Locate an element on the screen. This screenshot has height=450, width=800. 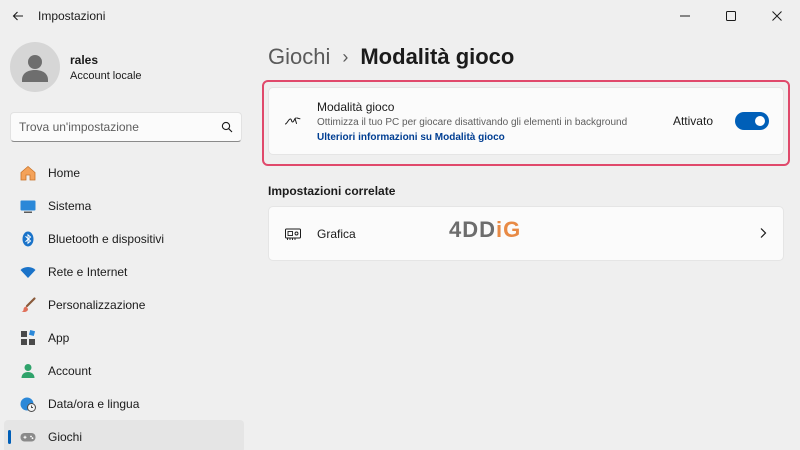
window-controls is located at coordinates (731, 16).